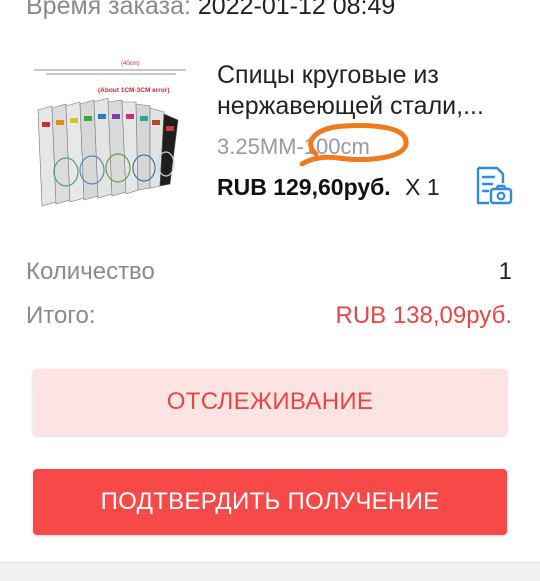 Image resolution: width=540 pixels, height=581 pixels. I want to click on document-camera-icon, so click(493, 186).